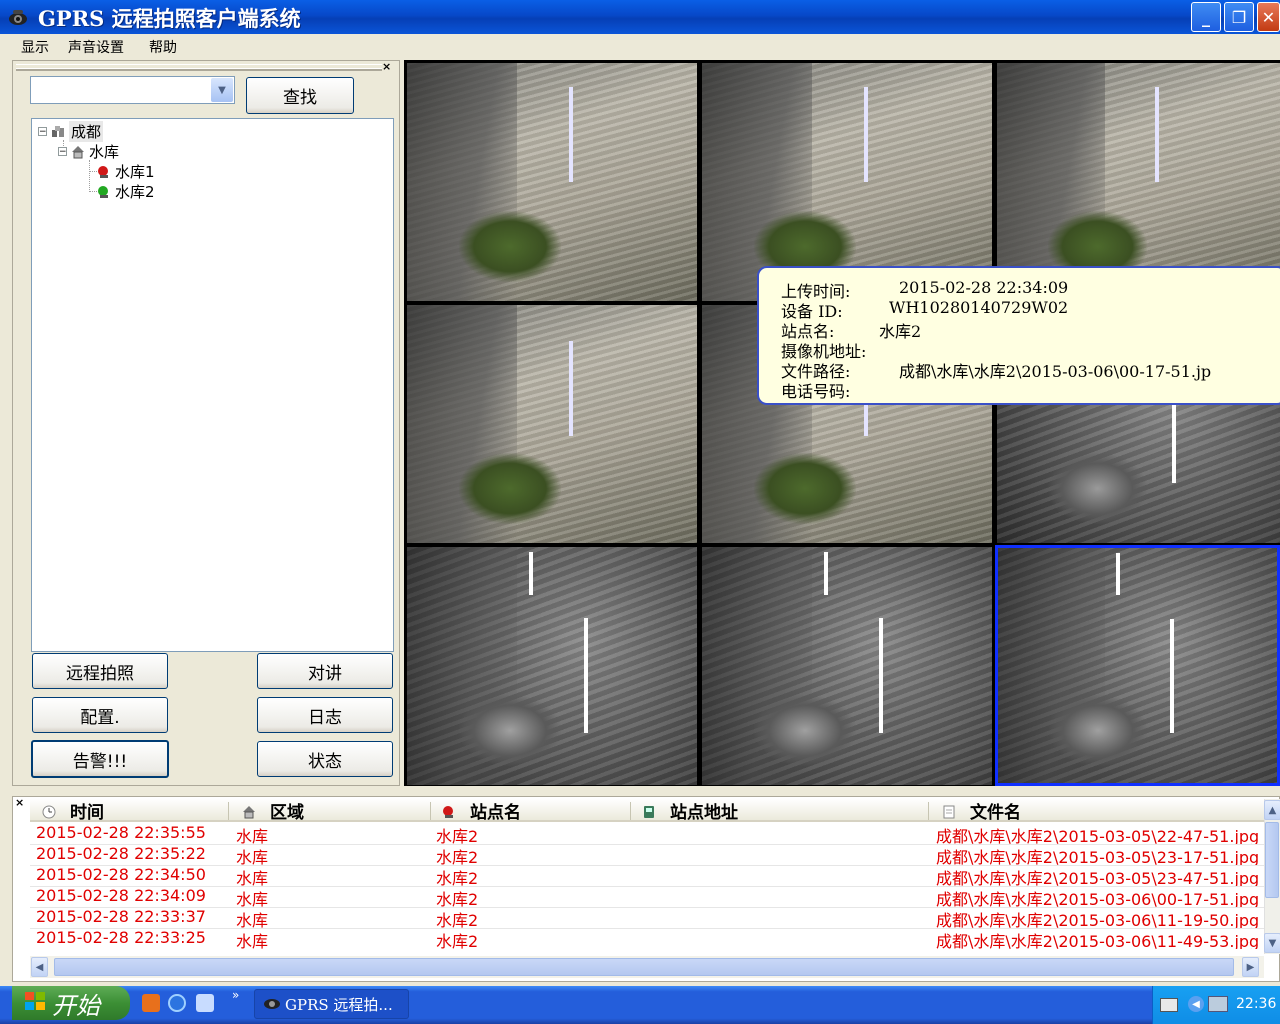  Describe the element at coordinates (1137, 665) in the screenshot. I see `selection-frame` at that location.